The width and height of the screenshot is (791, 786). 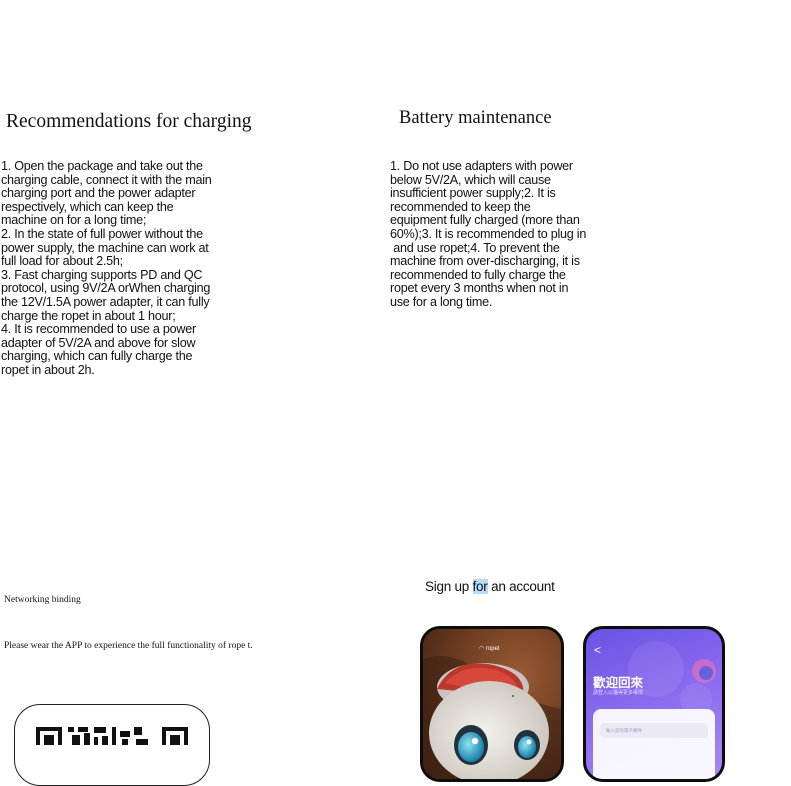 I want to click on battery-line: machine from over-discharging, it is, so click(x=485, y=261).